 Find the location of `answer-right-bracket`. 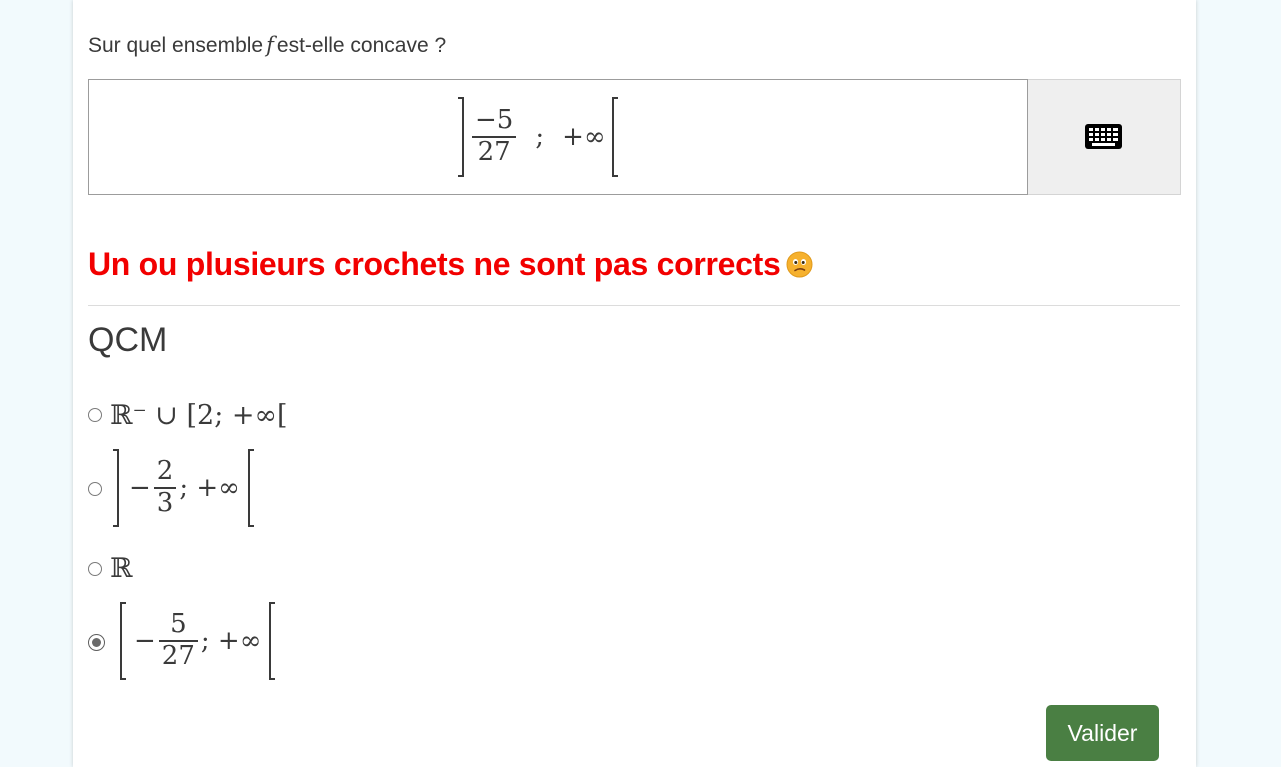

answer-right-bracket is located at coordinates (614, 137).